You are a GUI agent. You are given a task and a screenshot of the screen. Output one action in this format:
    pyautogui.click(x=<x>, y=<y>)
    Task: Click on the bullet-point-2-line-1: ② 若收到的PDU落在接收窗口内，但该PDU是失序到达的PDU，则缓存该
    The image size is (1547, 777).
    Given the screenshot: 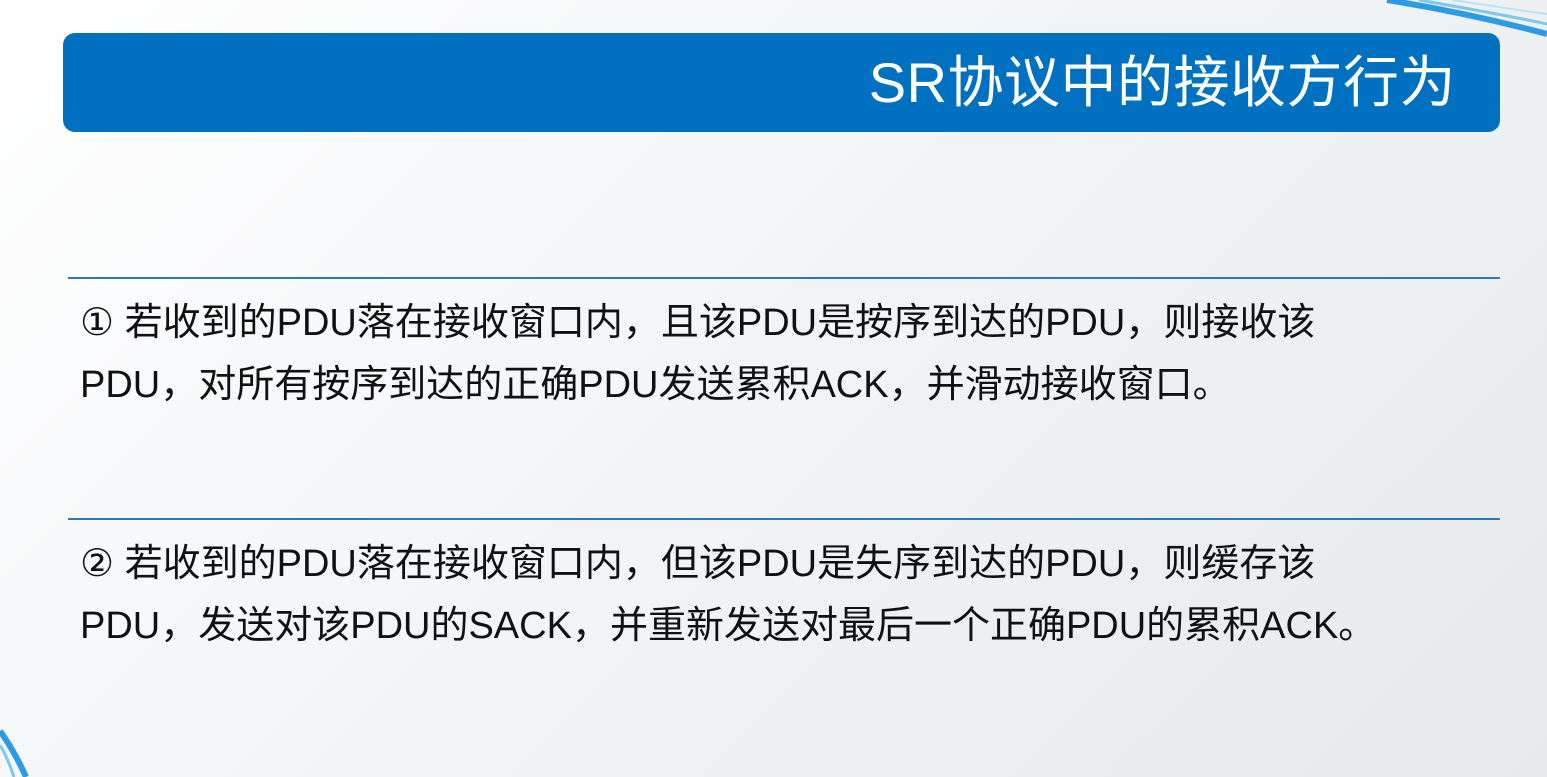 What is the action you would take?
    pyautogui.click(x=698, y=564)
    